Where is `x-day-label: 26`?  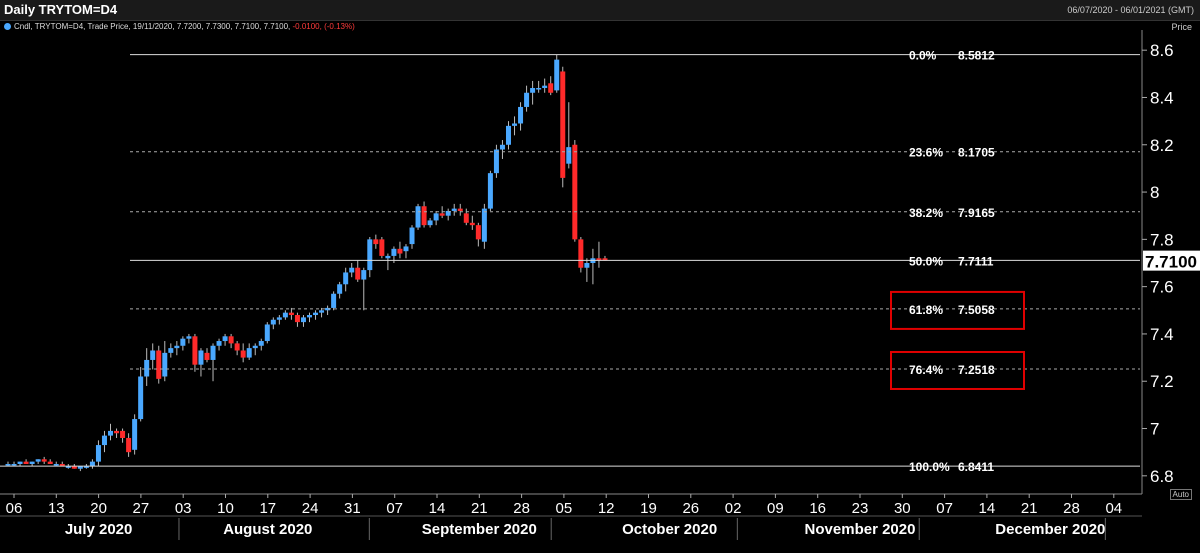
x-day-label: 26 is located at coordinates (690, 508).